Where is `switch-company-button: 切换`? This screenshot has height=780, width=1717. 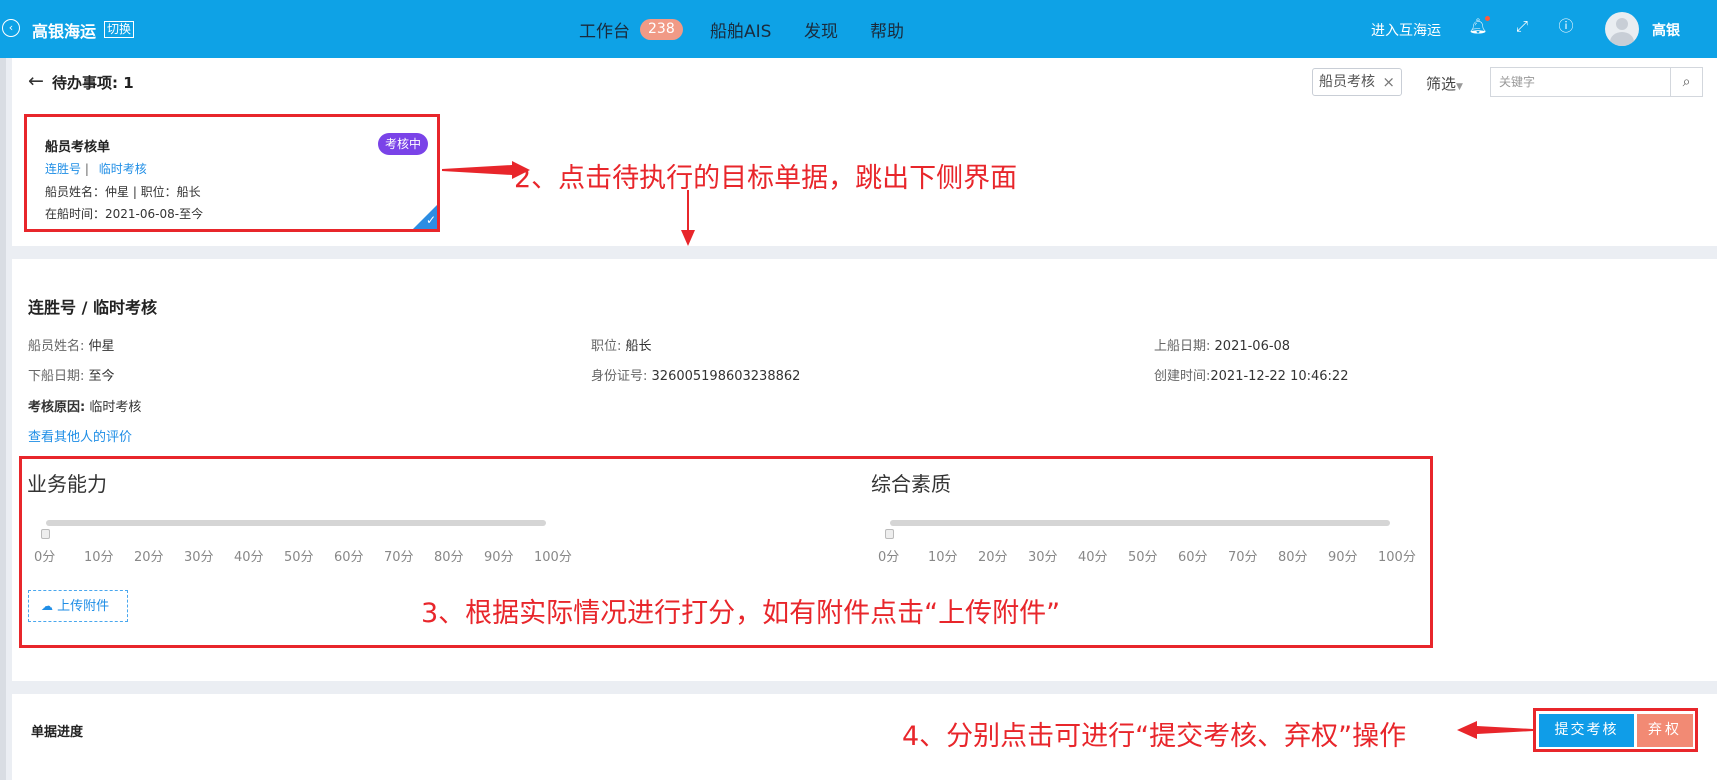 switch-company-button: 切换 is located at coordinates (119, 29).